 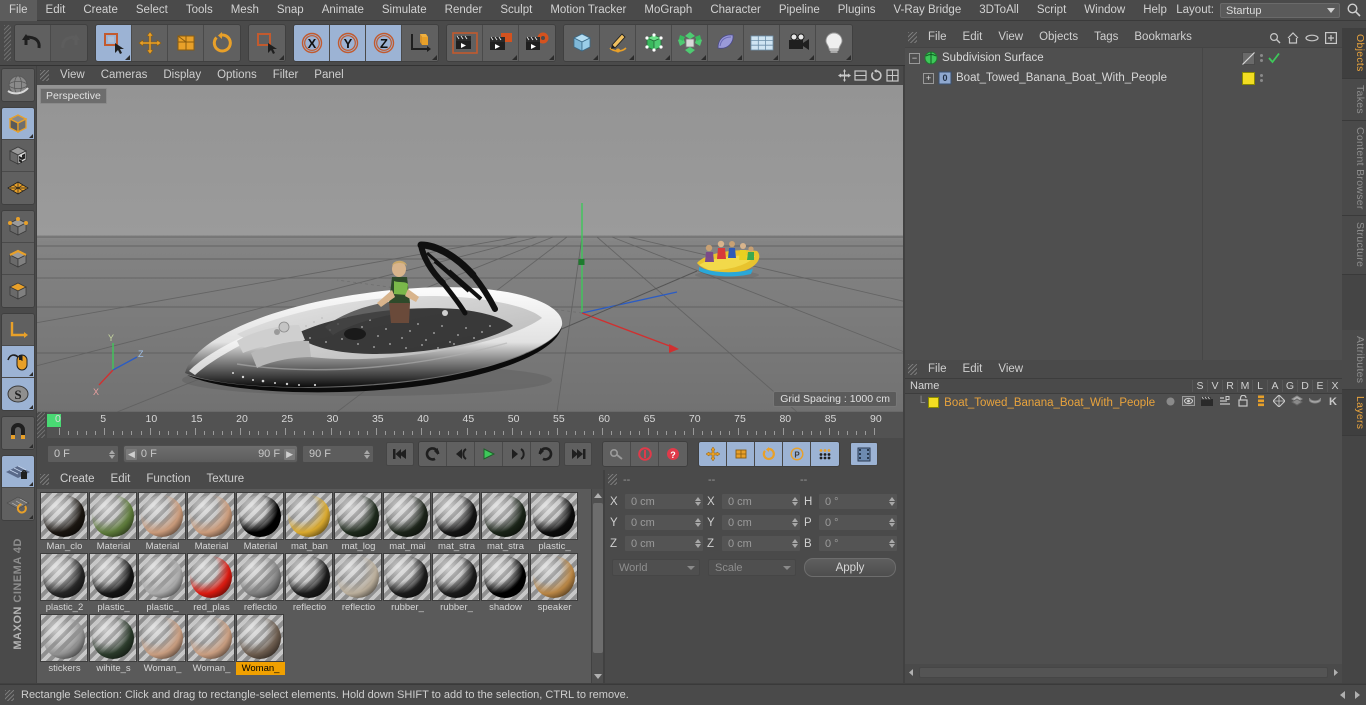 What do you see at coordinates (1354, 245) in the screenshot?
I see `tab-structure: Structure` at bounding box center [1354, 245].